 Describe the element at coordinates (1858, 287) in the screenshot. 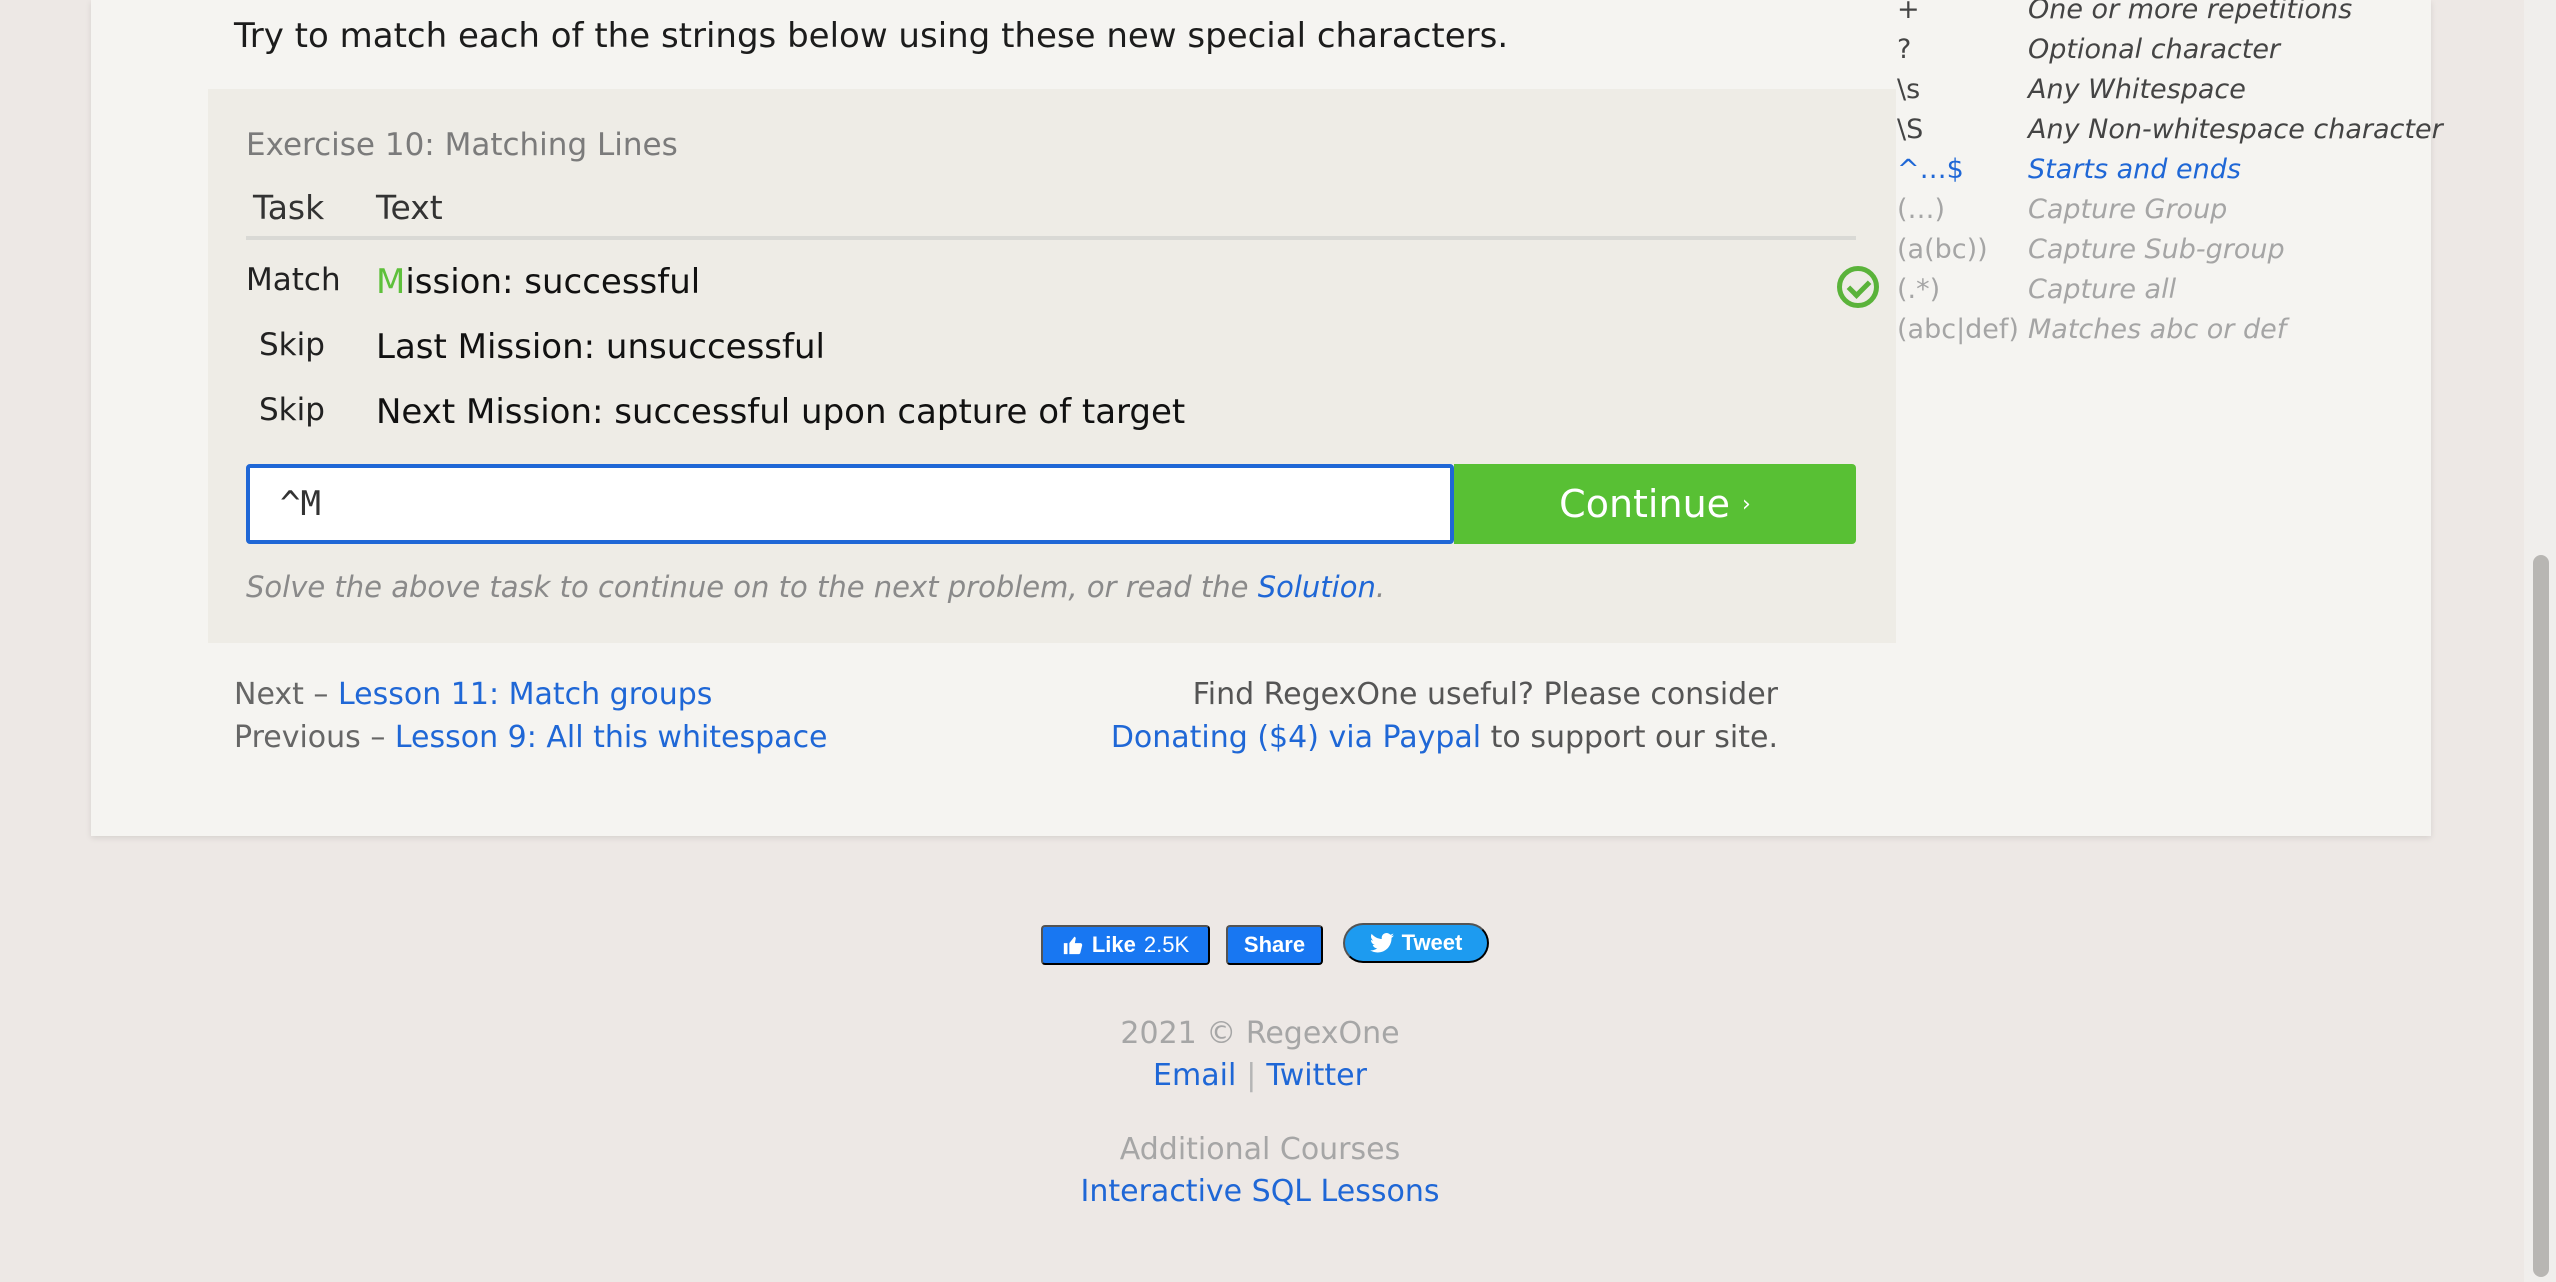

I see `check-circle-icon` at that location.